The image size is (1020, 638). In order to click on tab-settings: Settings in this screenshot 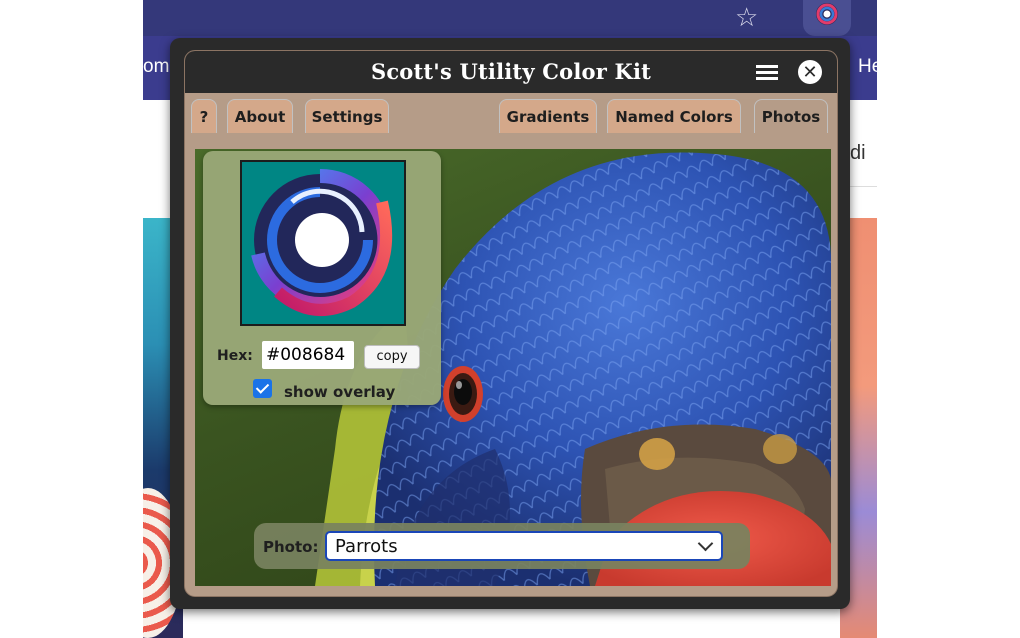, I will do `click(347, 116)`.